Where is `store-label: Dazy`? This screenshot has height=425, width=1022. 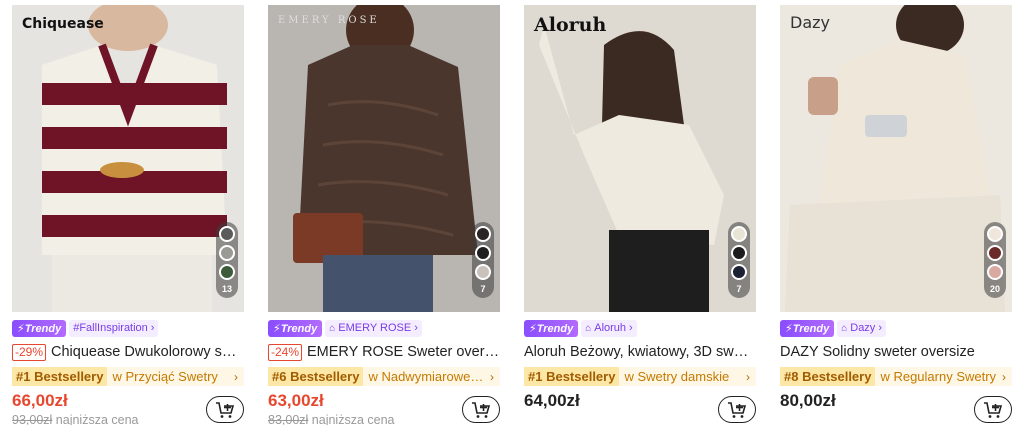 store-label: Dazy is located at coordinates (863, 328).